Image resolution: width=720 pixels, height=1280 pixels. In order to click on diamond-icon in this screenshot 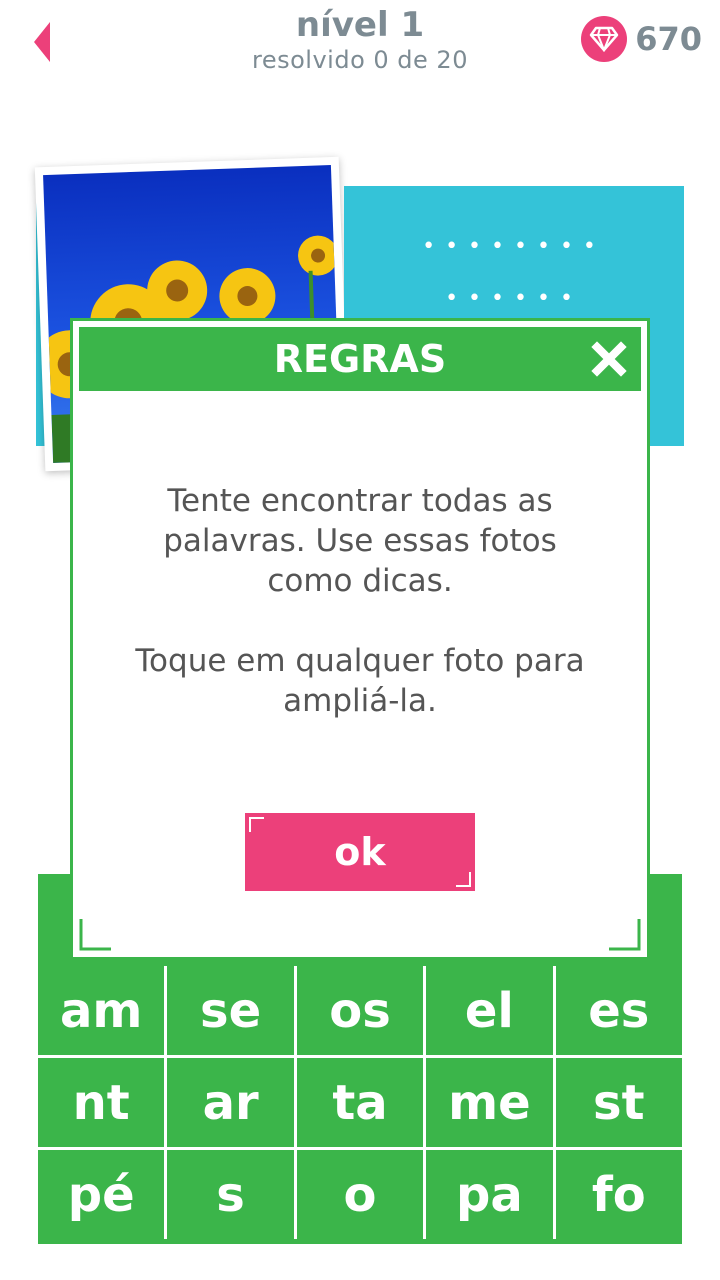, I will do `click(604, 39)`.